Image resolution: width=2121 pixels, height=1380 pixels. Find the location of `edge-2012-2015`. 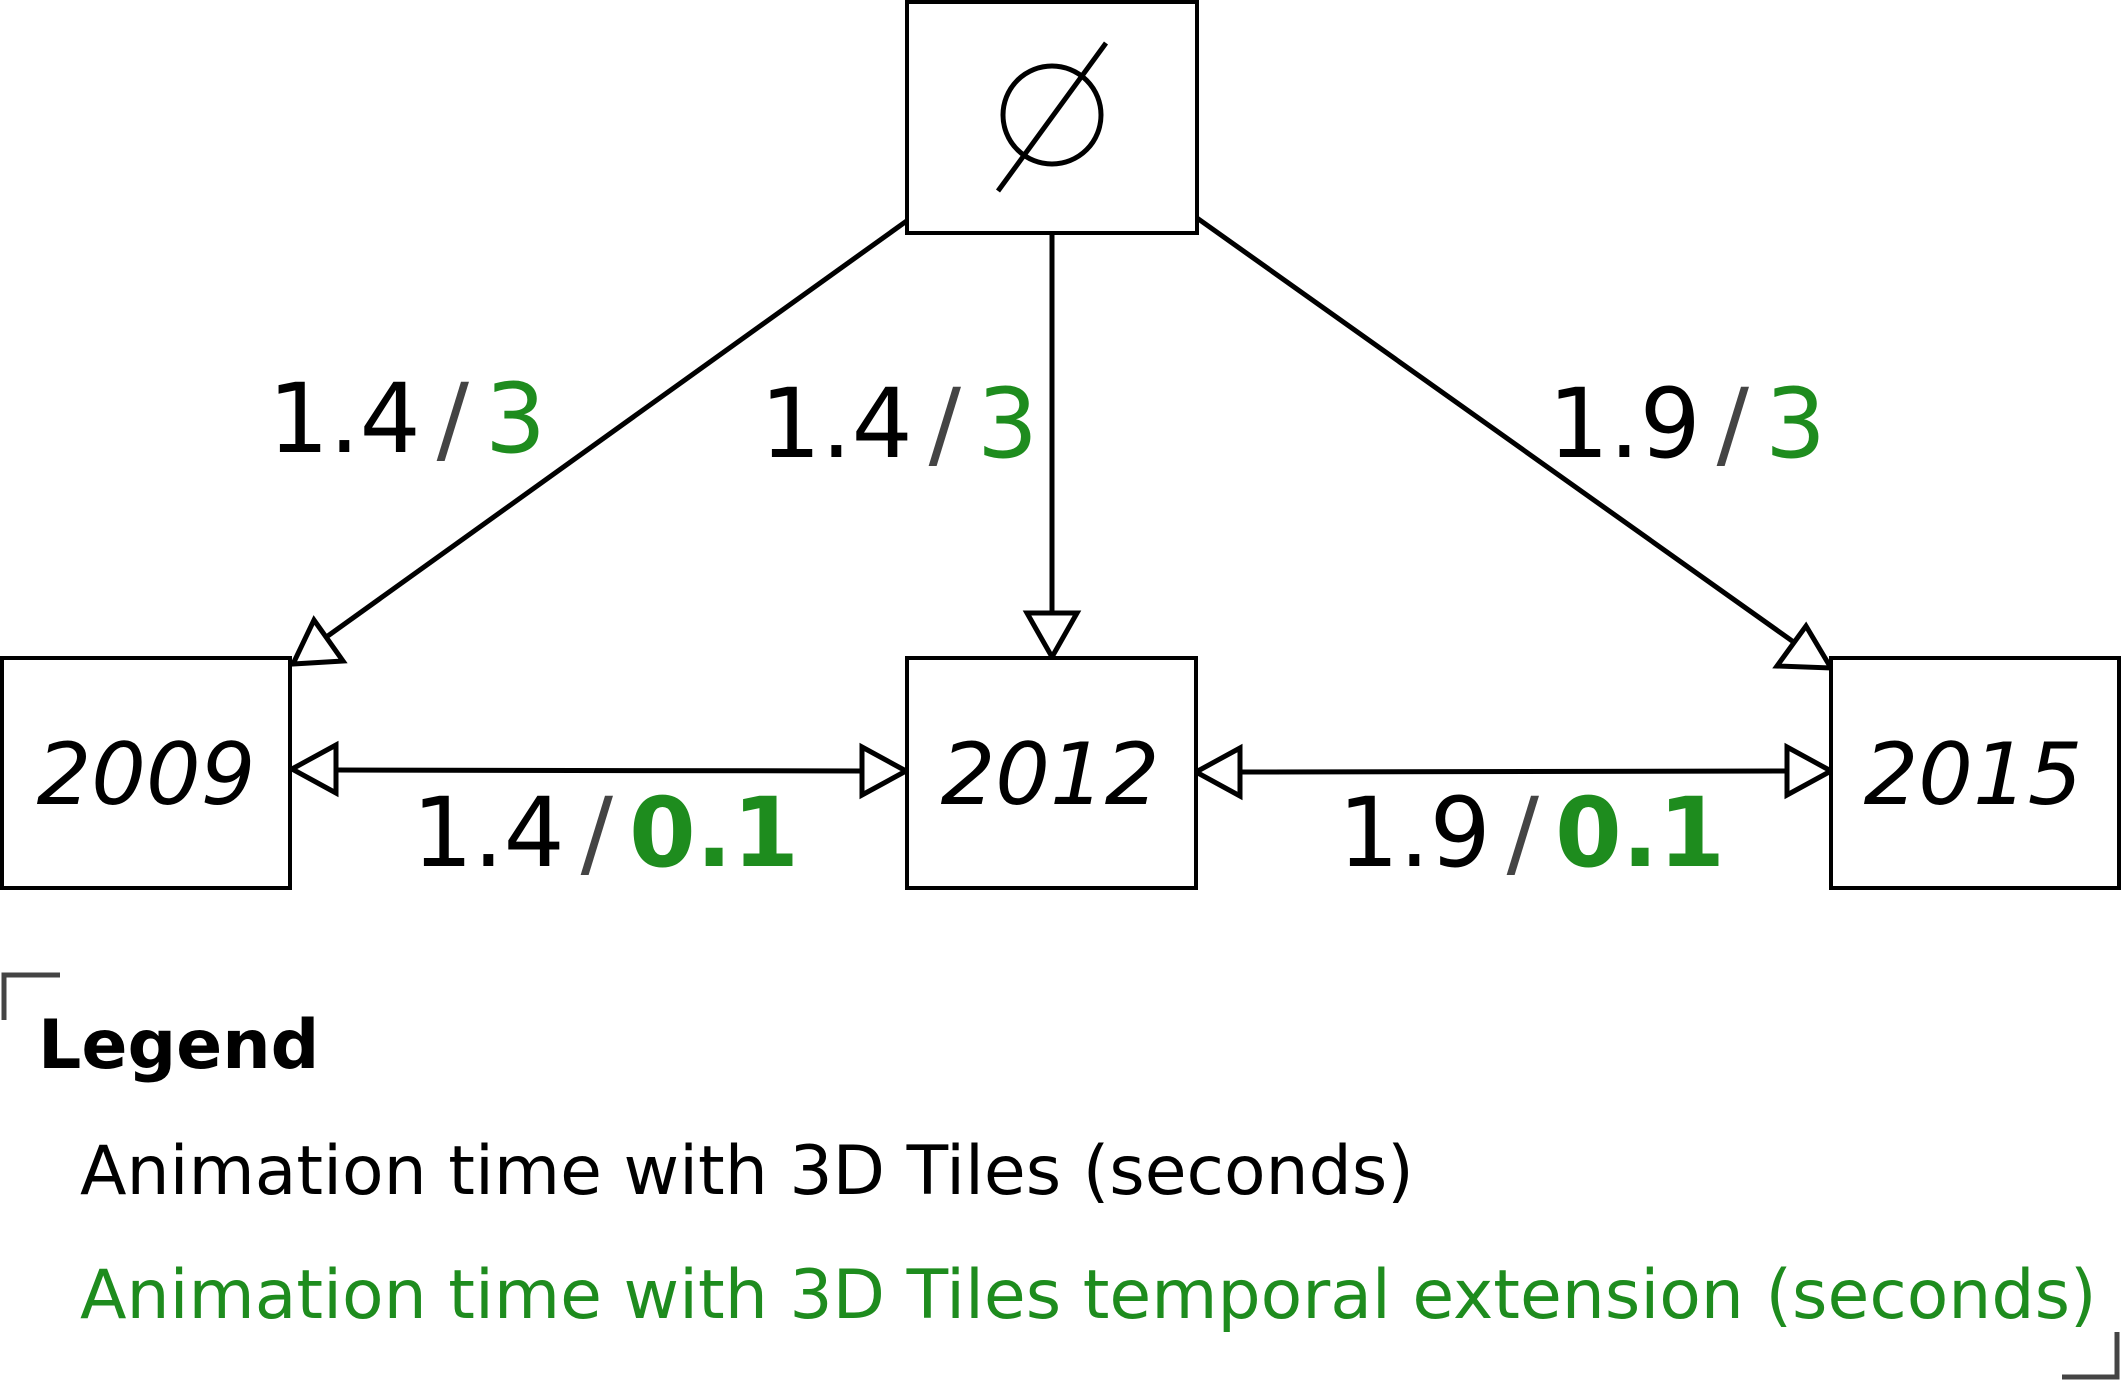

edge-2012-2015 is located at coordinates (1513, 771).